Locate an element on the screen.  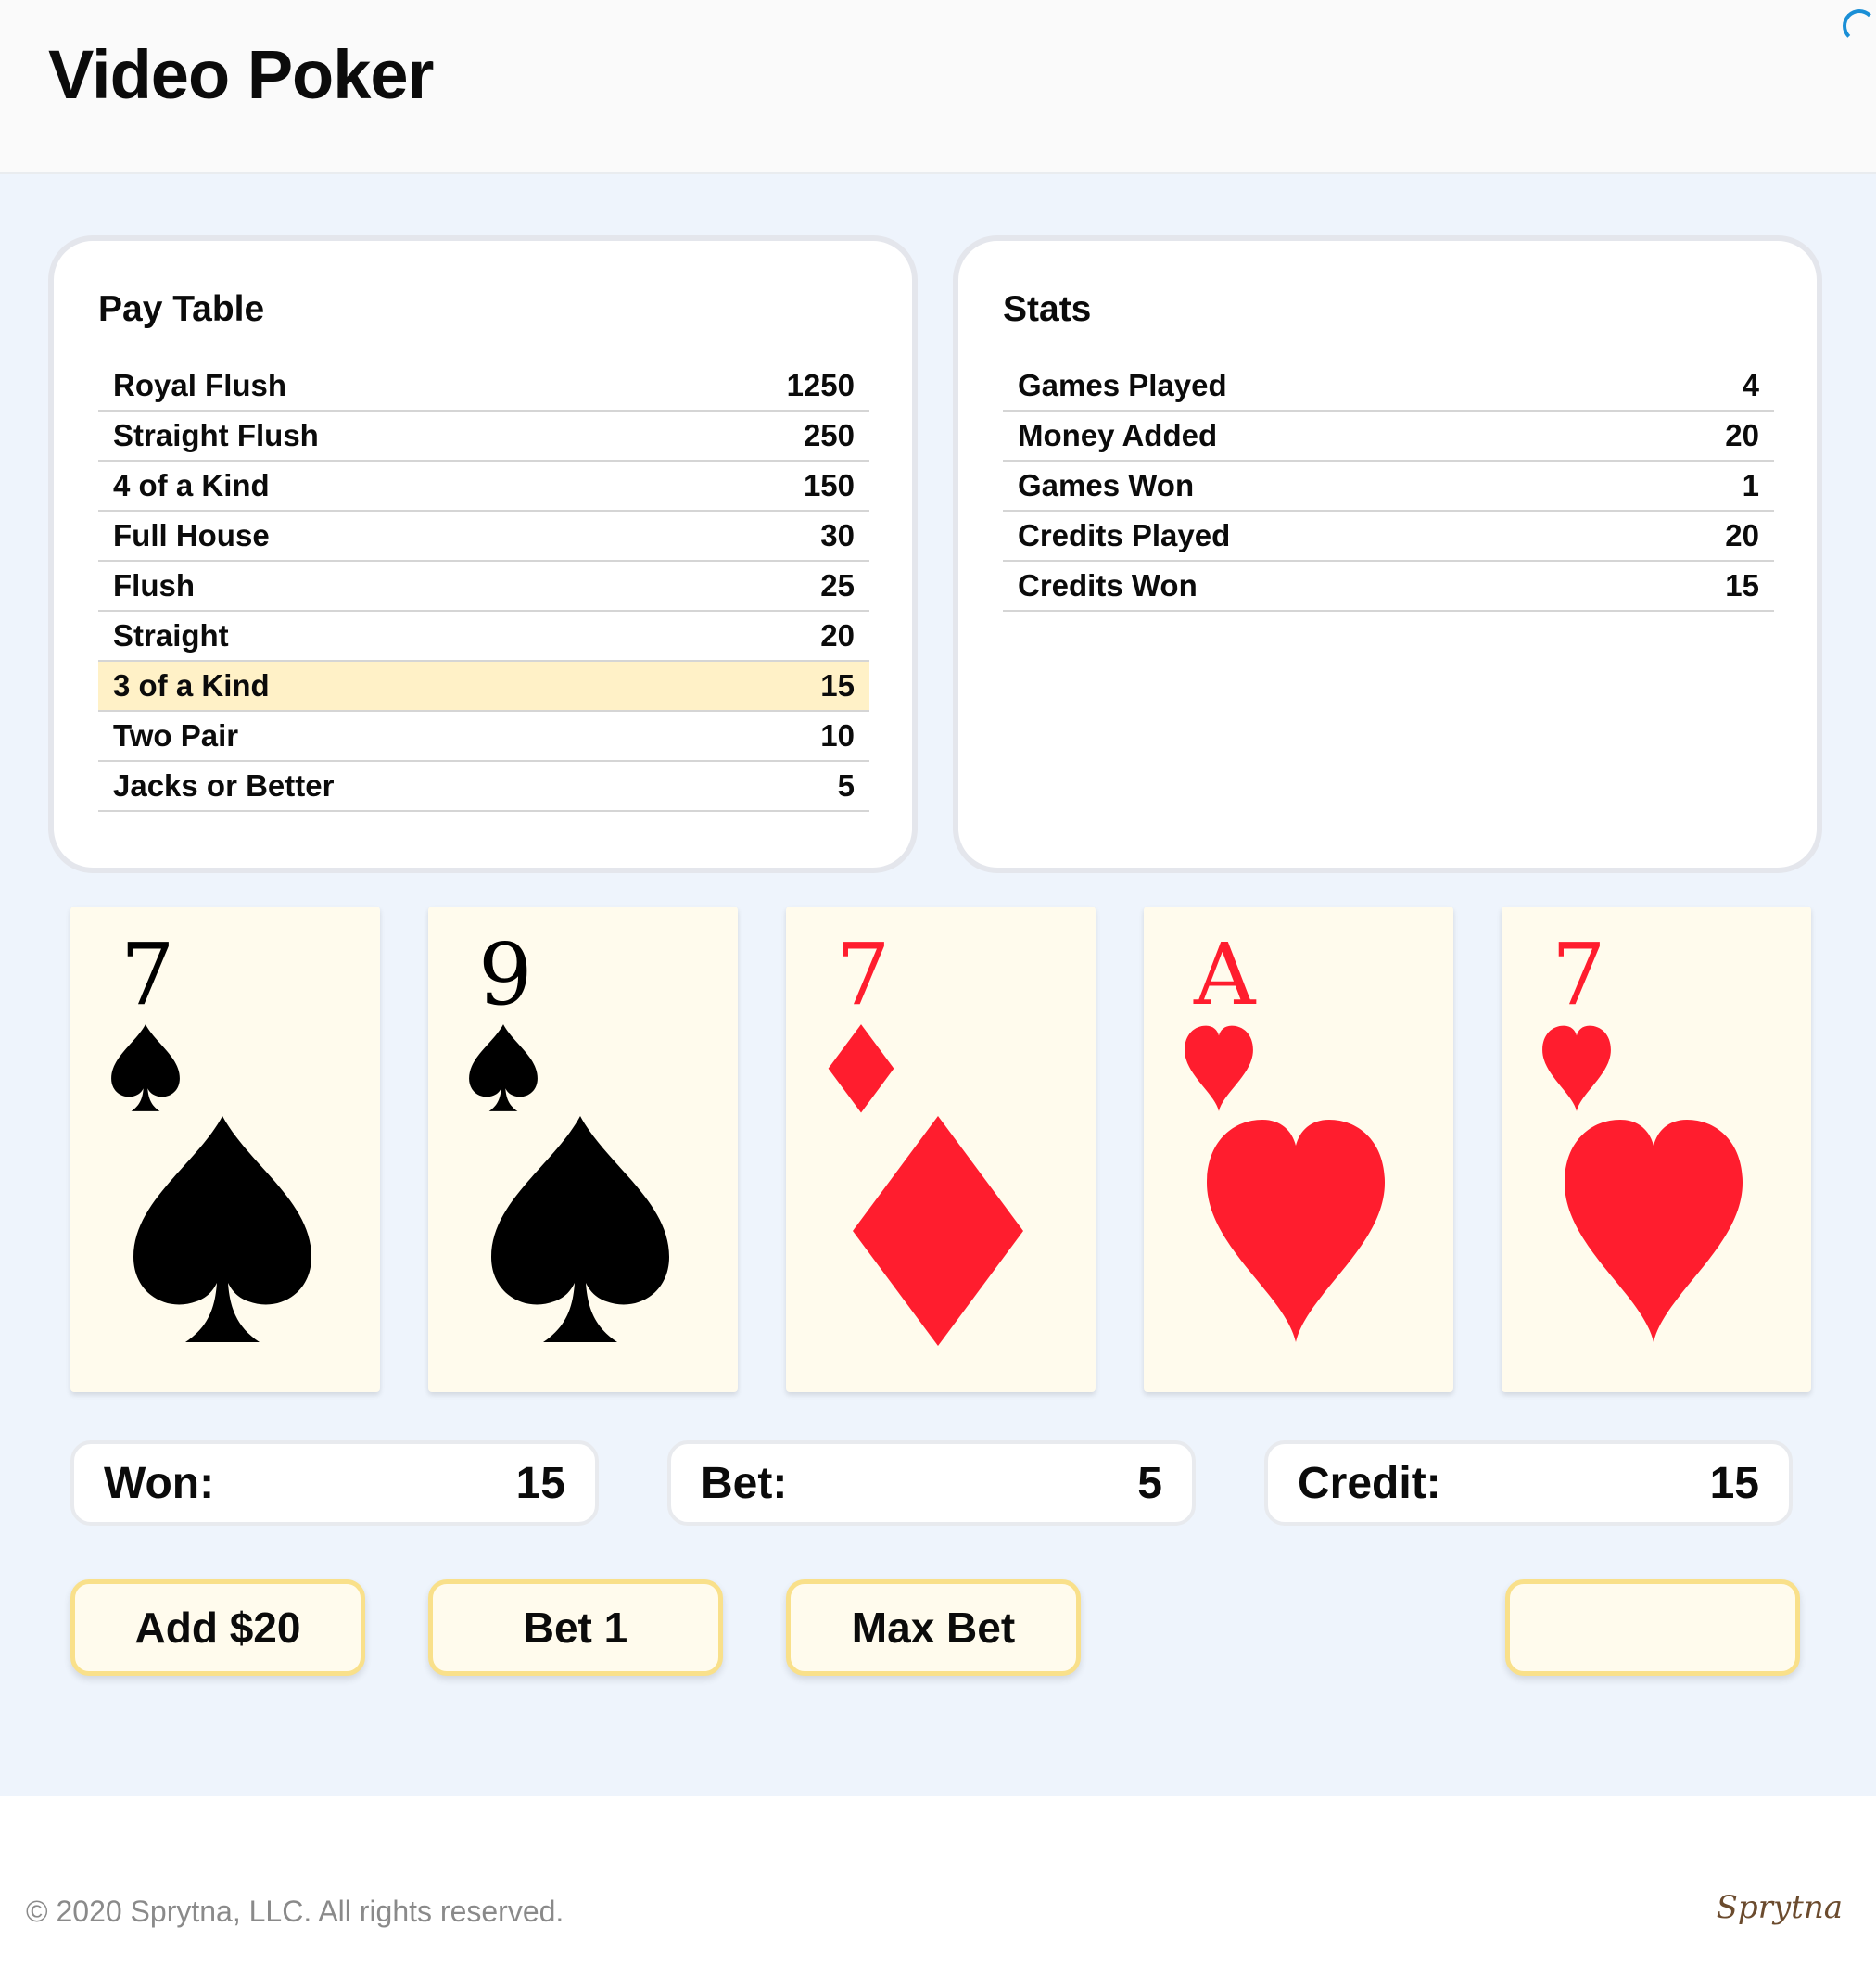
hand-name: 3 of a Kind is located at coordinates (191, 685).